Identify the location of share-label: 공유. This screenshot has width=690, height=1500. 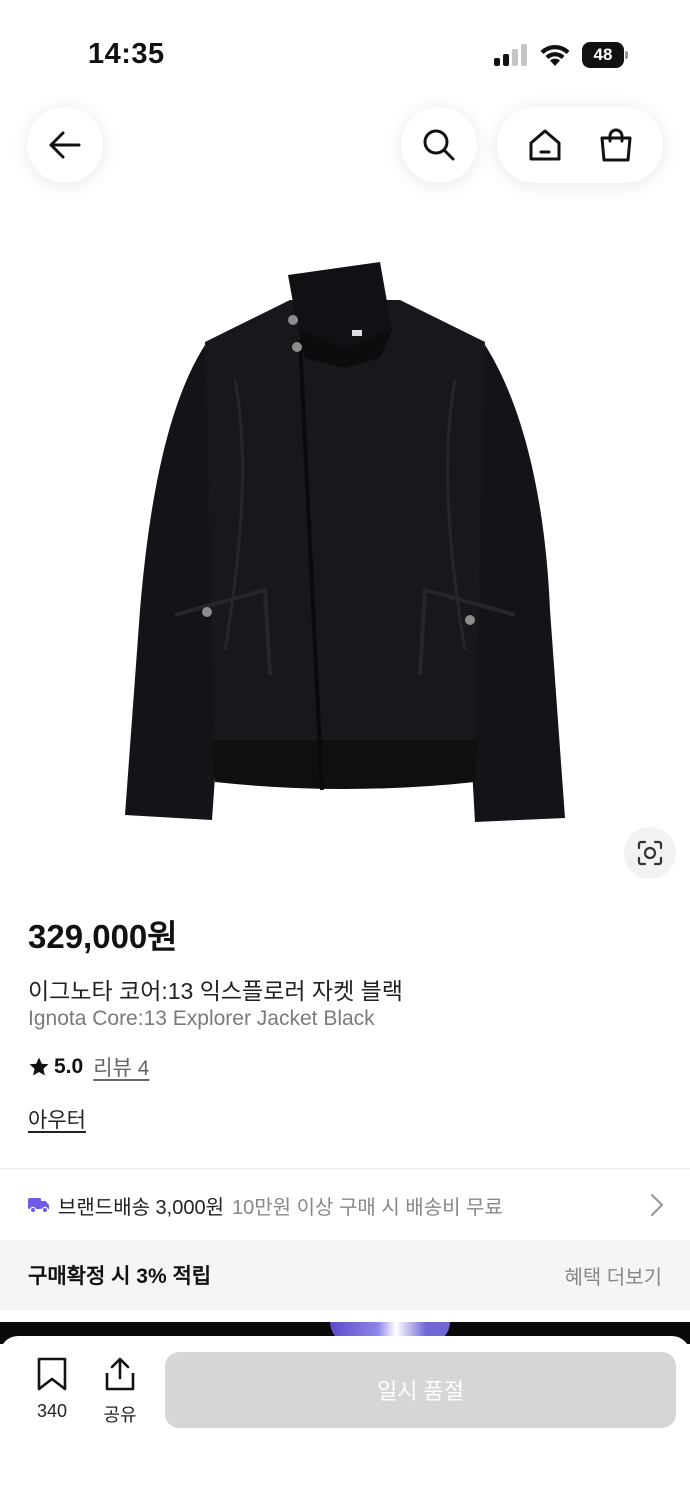
(120, 1415).